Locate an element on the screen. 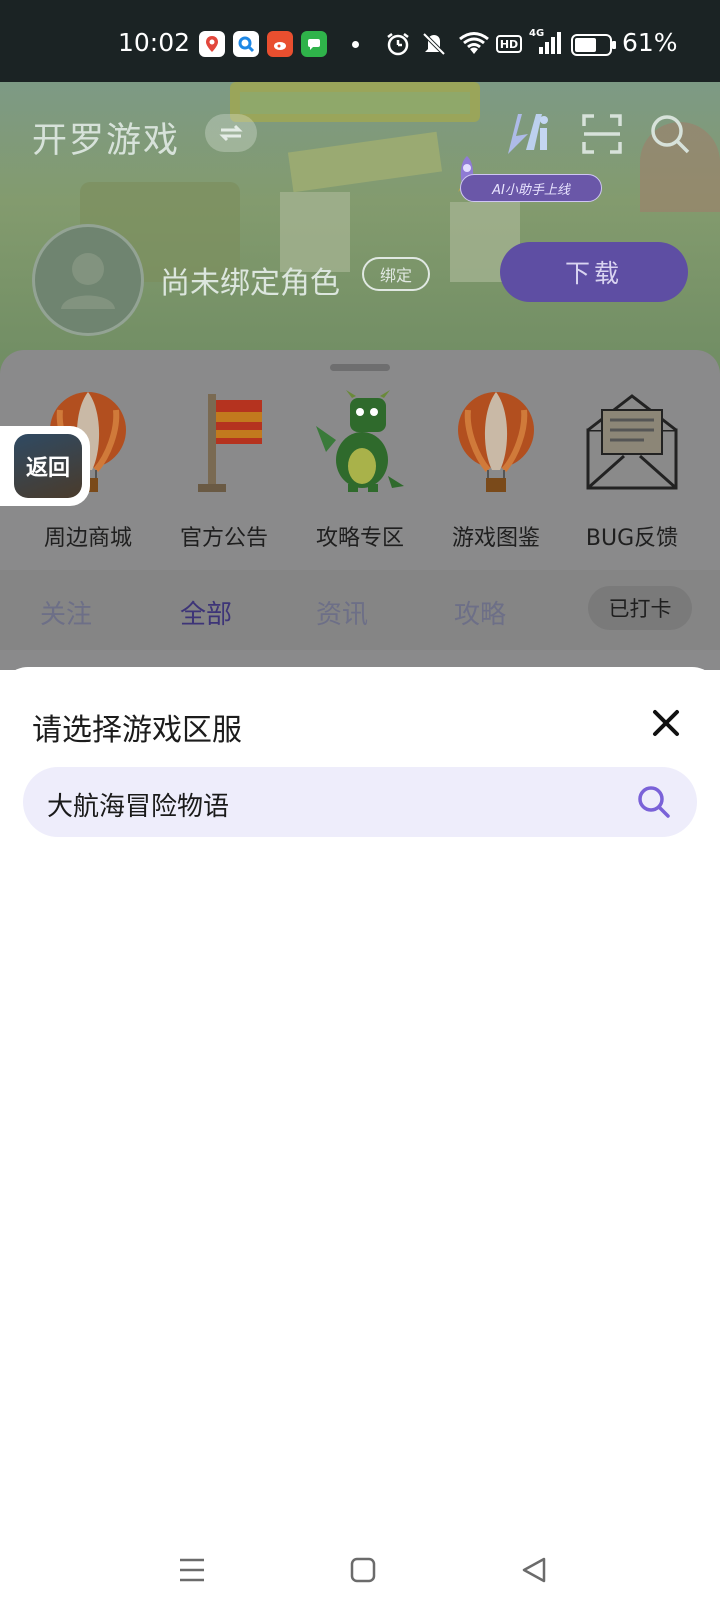 The width and height of the screenshot is (720, 1612). switch-game-button is located at coordinates (231, 133).